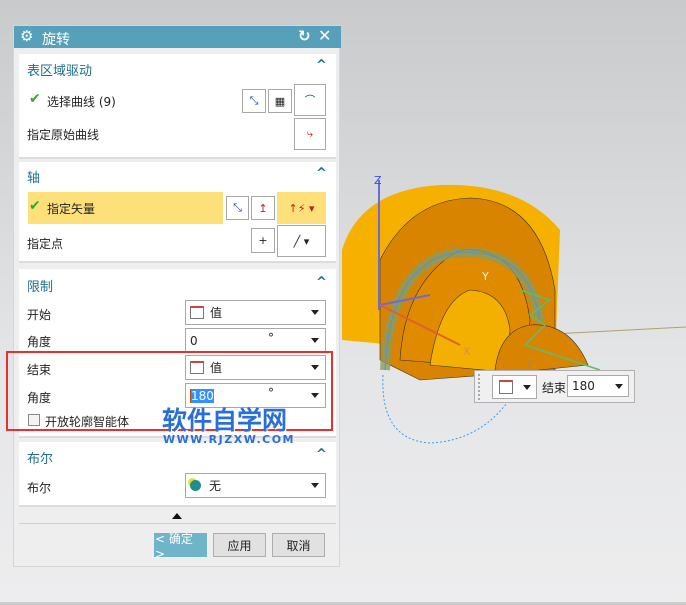  I want to click on reset-icon: ↻, so click(304, 36).